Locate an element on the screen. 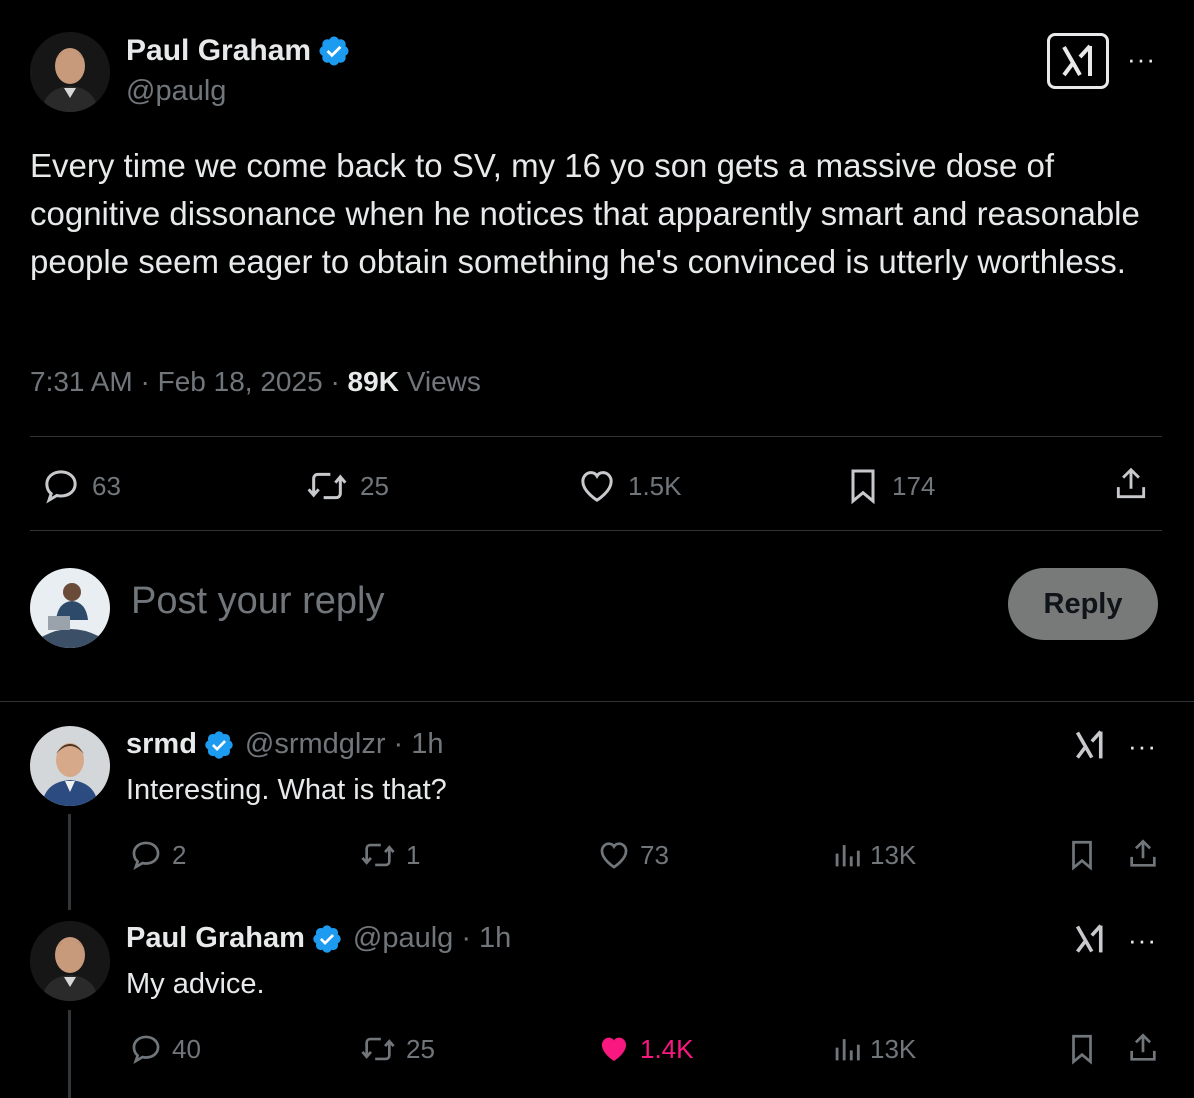  like-count: 1.4K is located at coordinates (667, 1048).